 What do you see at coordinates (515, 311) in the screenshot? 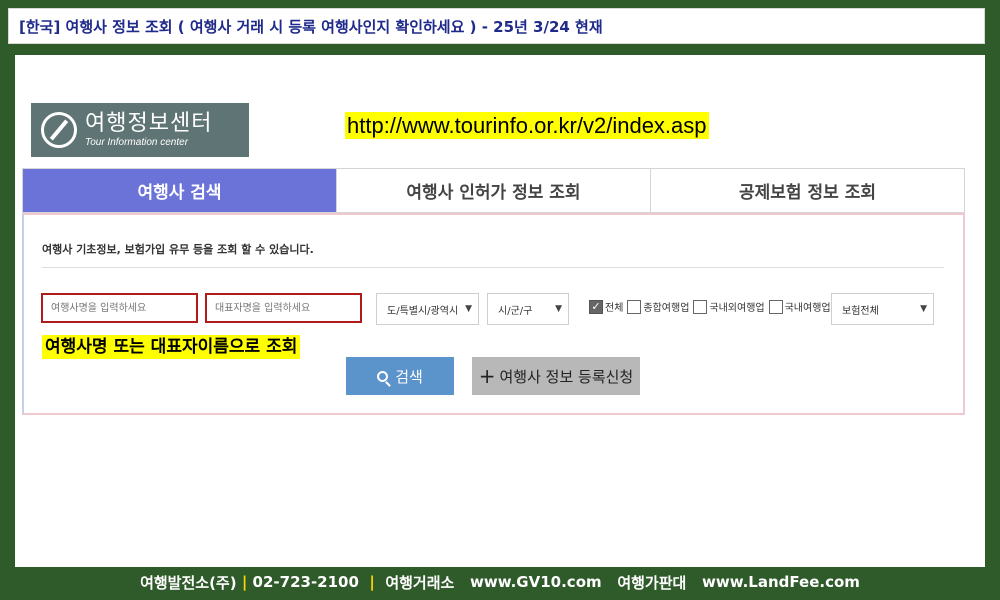
I see `city-select-value: 시/군/구` at bounding box center [515, 311].